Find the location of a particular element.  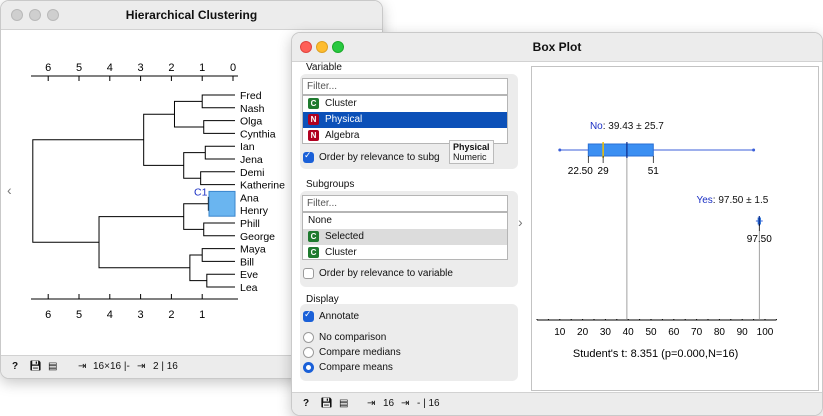

stat-tick-label: 97.50 is located at coordinates (759, 239).